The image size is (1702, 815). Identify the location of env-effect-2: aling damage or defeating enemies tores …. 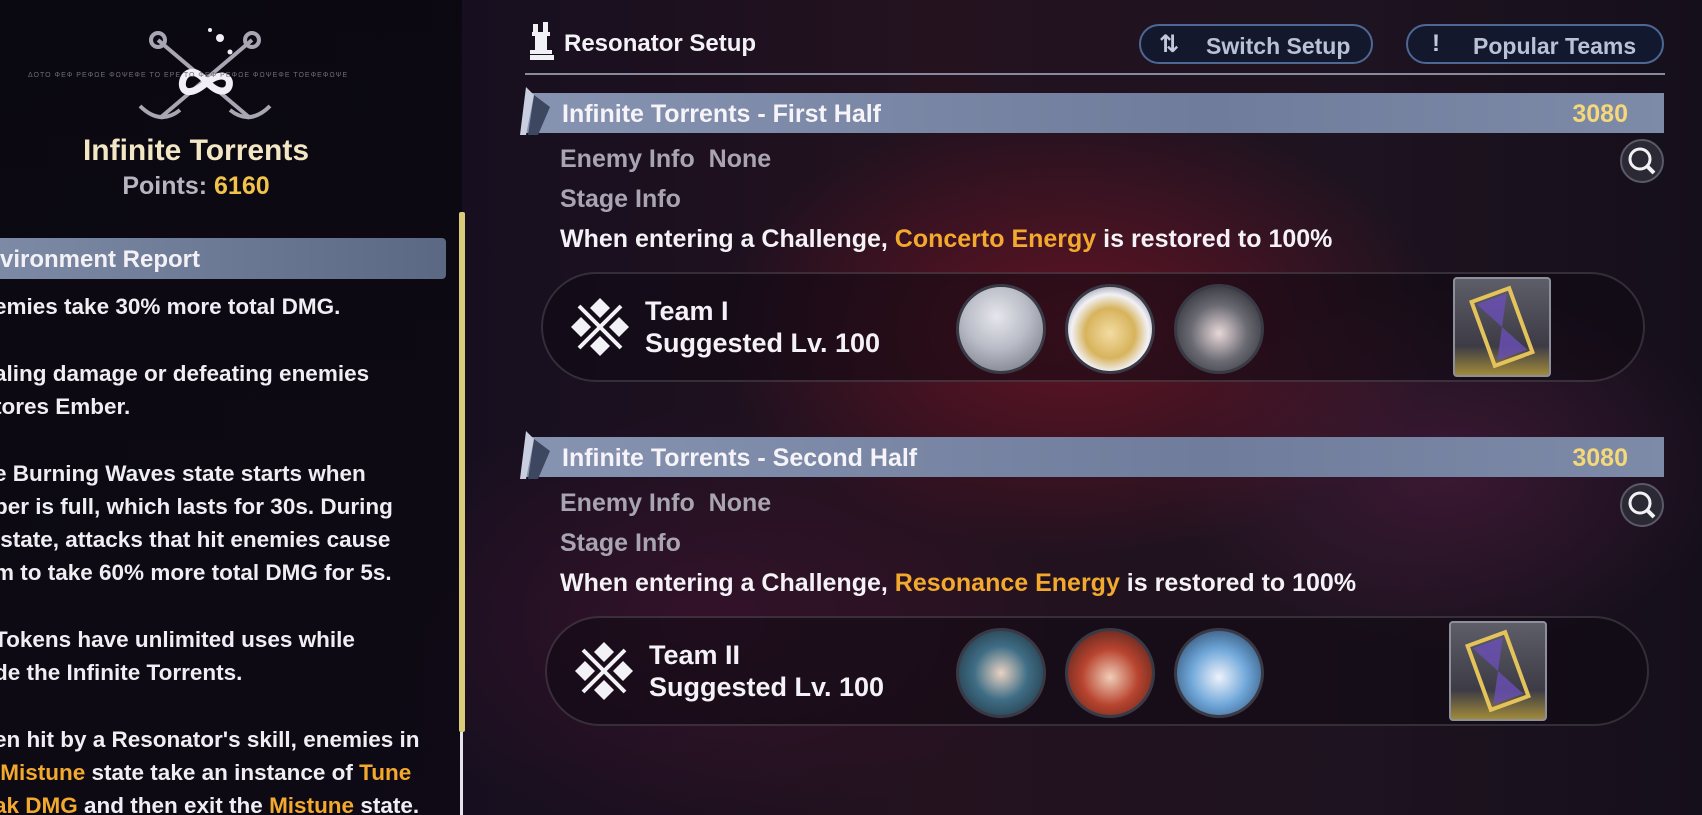
(185, 390).